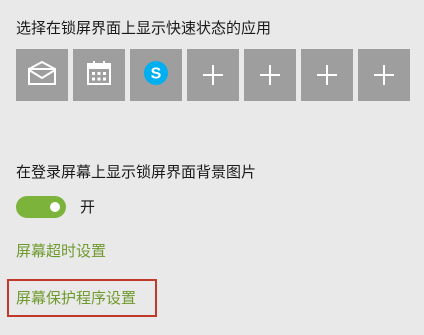 This screenshot has width=424, height=335. I want to click on calendar-icon, so click(99, 75).